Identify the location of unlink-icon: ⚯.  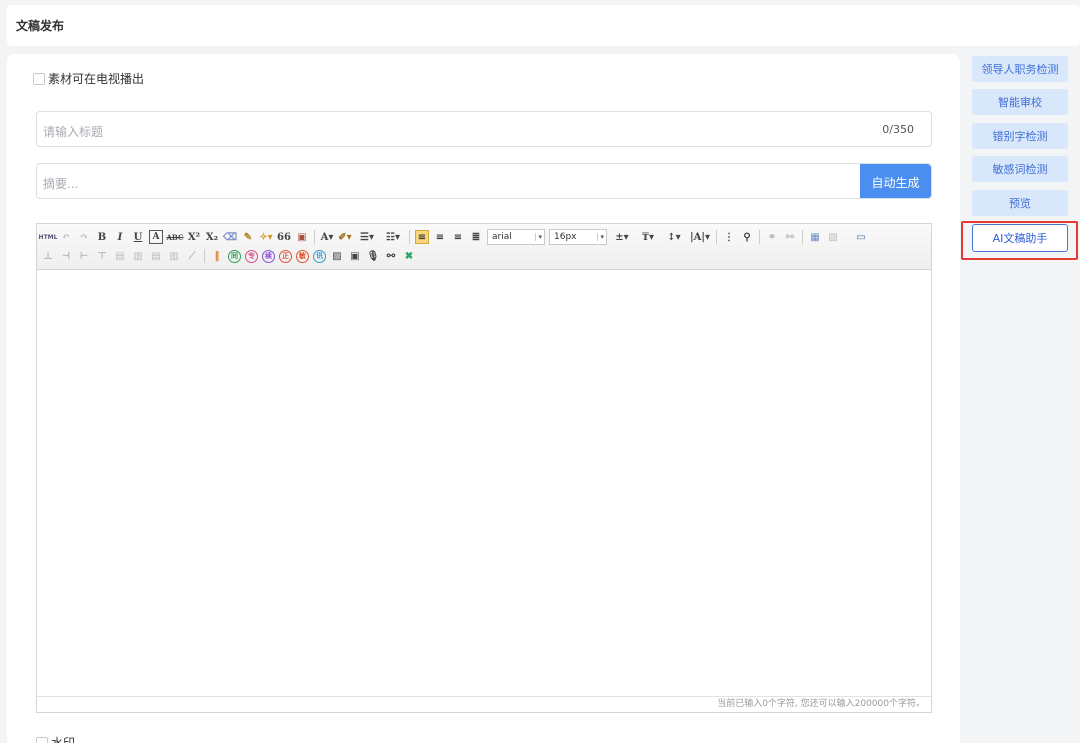
(790, 237).